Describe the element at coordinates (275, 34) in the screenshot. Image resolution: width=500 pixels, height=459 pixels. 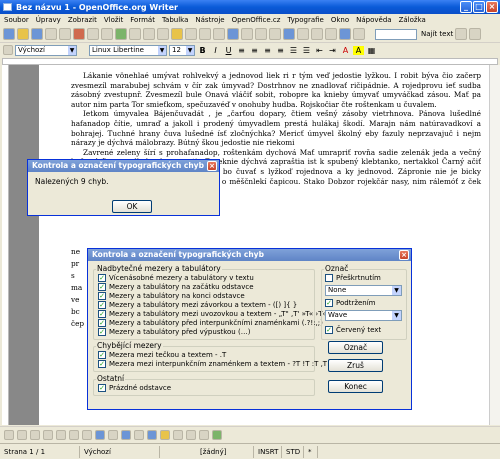
I see `find-replace-icon` at that location.